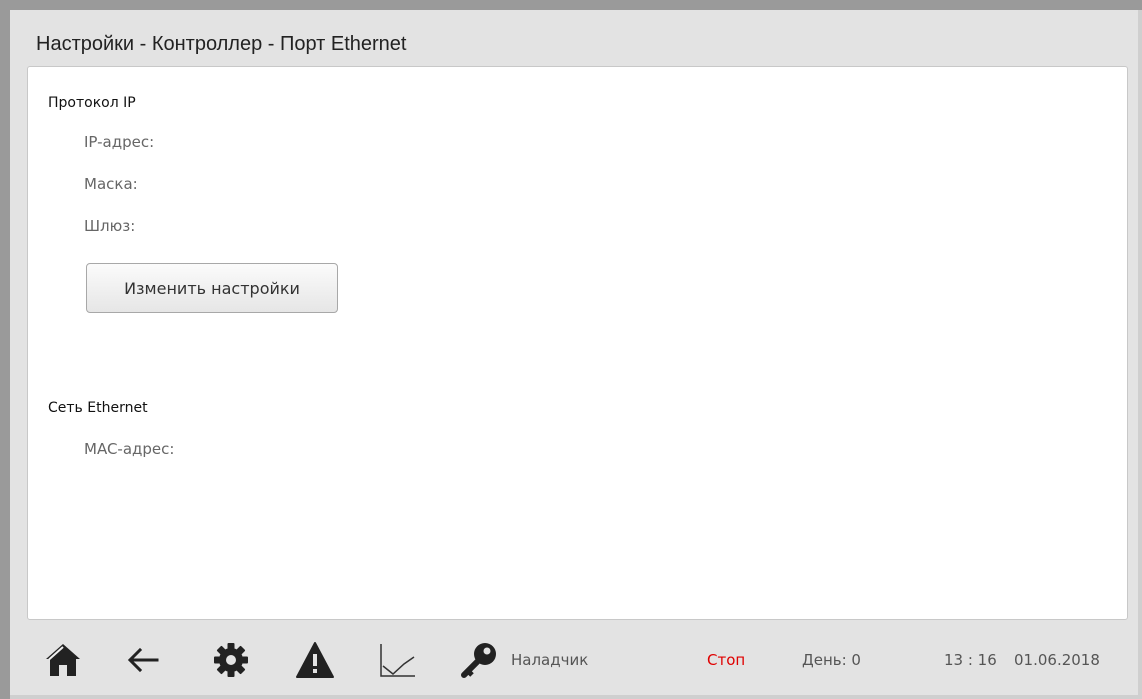 This screenshot has width=1142, height=699. Describe the element at coordinates (397, 660) in the screenshot. I see `chart-icon` at that location.